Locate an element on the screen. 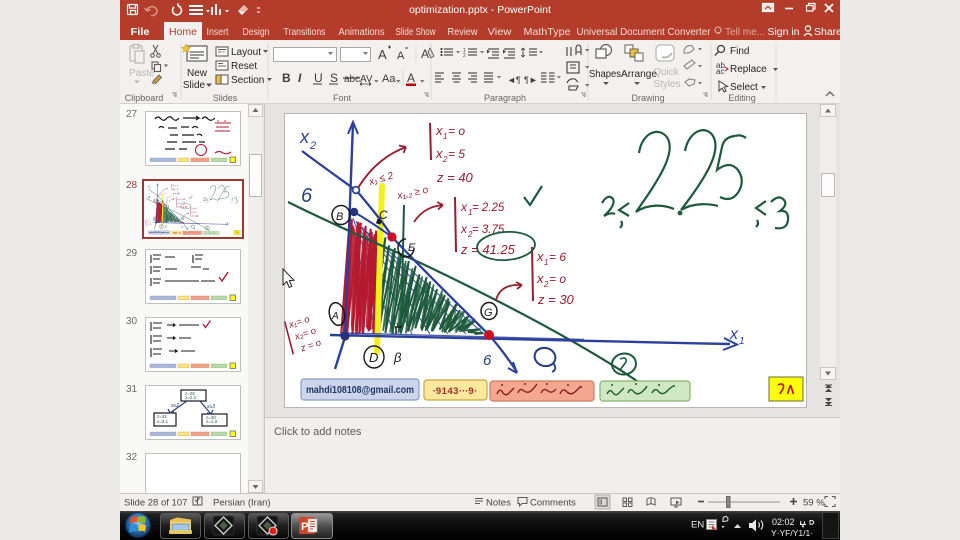 The image size is (960, 540). svg-text: x≤2 is located at coordinates (174, 406).